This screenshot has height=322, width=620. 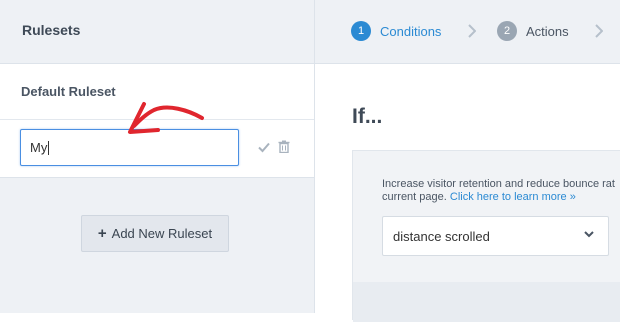 I want to click on tab-conditions: 1 Conditions, so click(x=396, y=31).